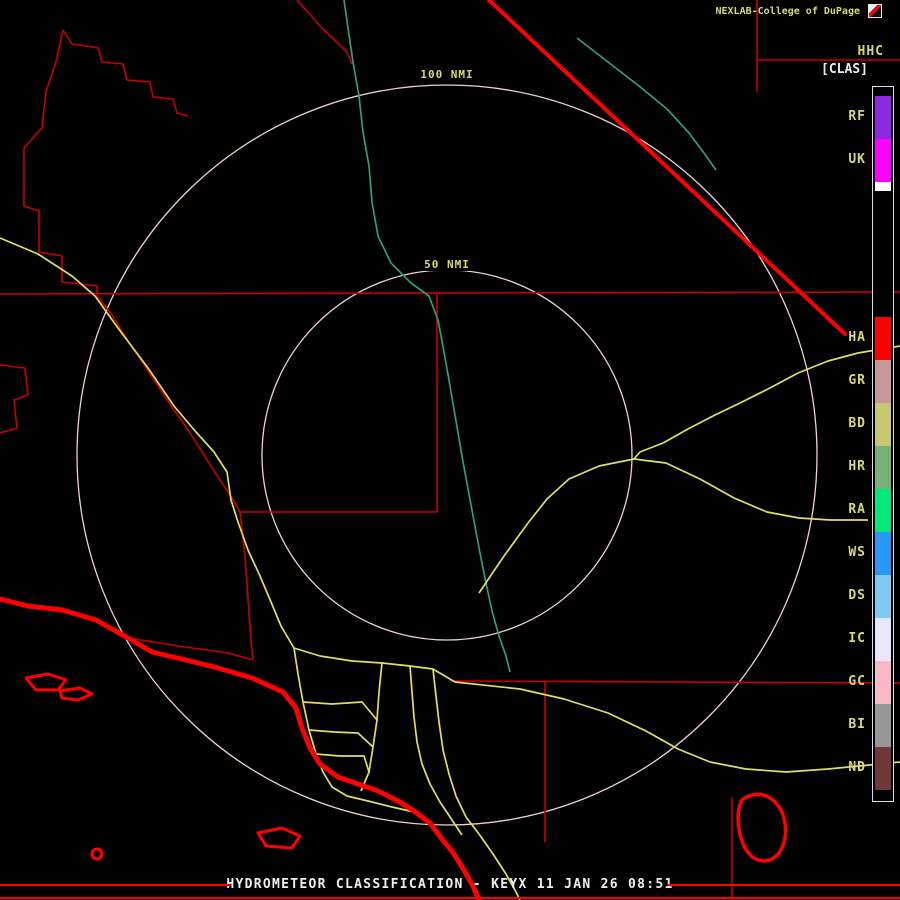  Describe the element at coordinates (857, 638) in the screenshot. I see `legend-label-ic: IC` at that location.